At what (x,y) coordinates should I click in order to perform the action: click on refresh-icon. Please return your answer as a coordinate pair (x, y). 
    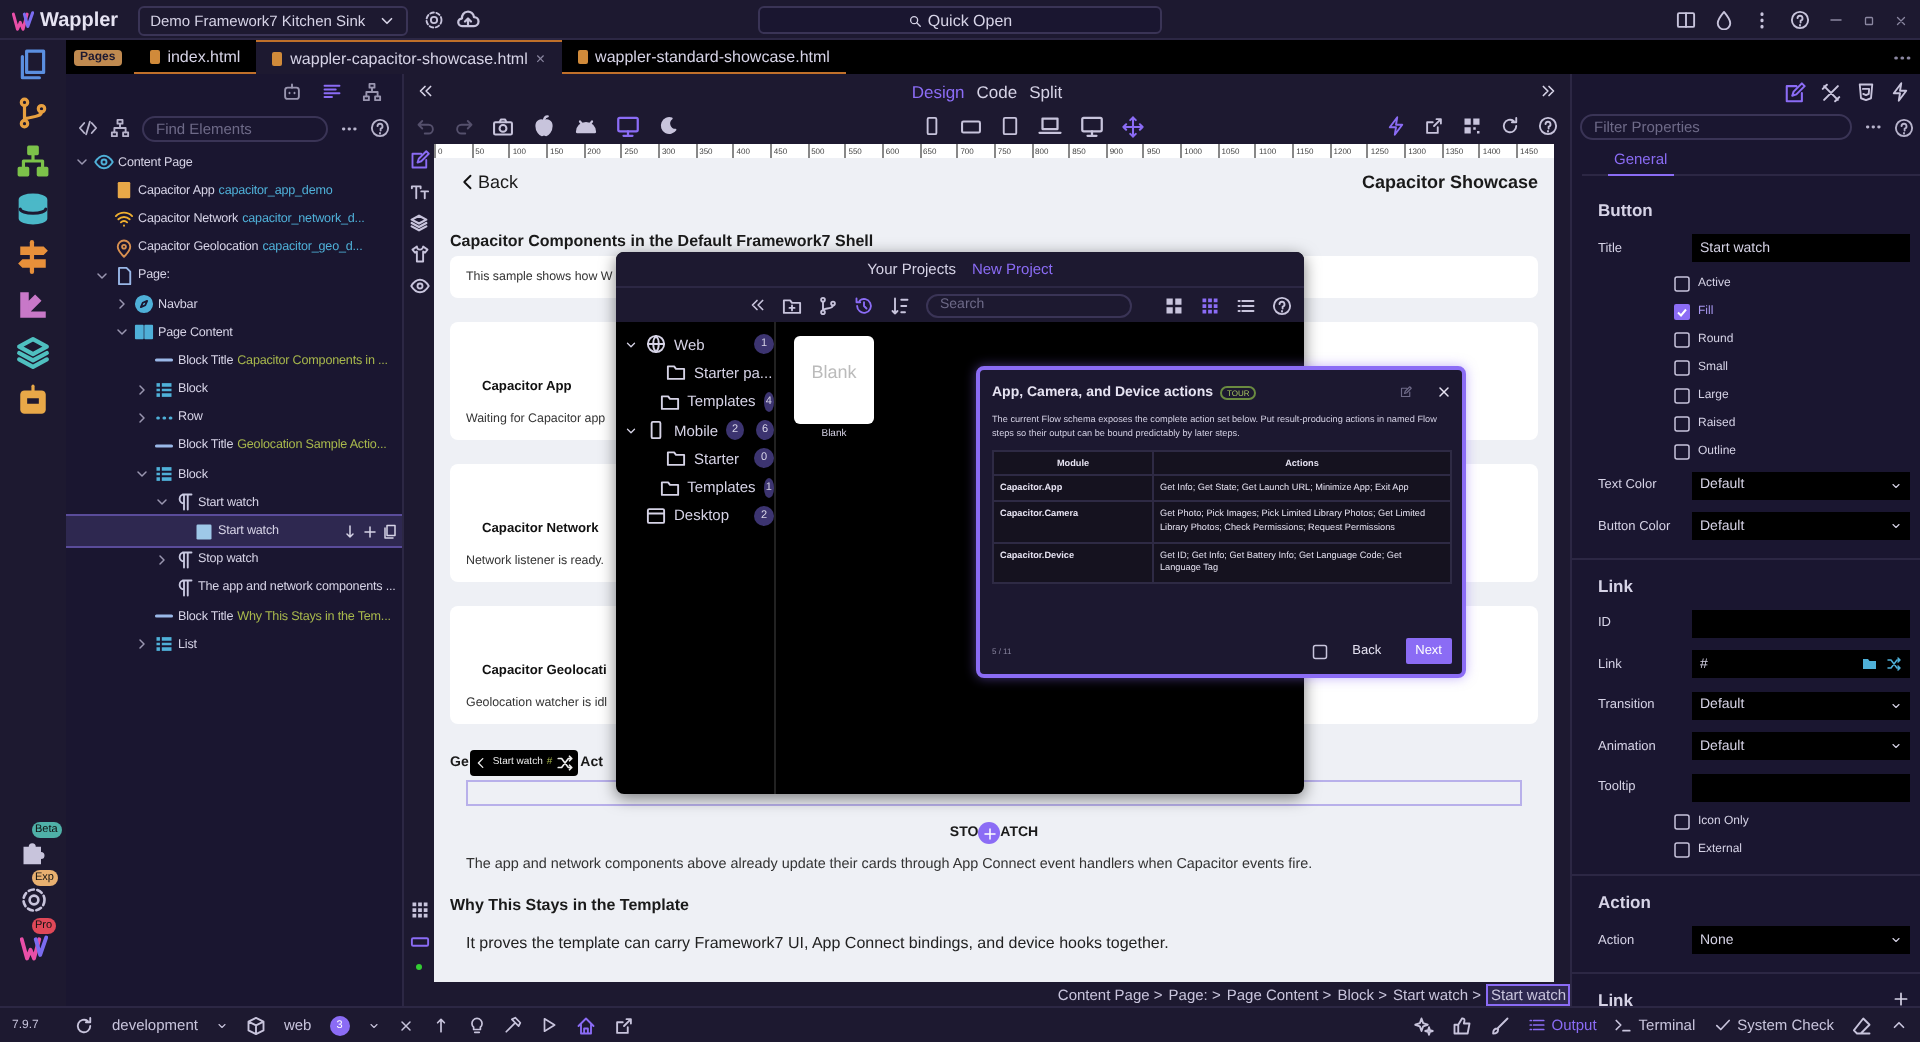
    Looking at the image, I should click on (1510, 126).